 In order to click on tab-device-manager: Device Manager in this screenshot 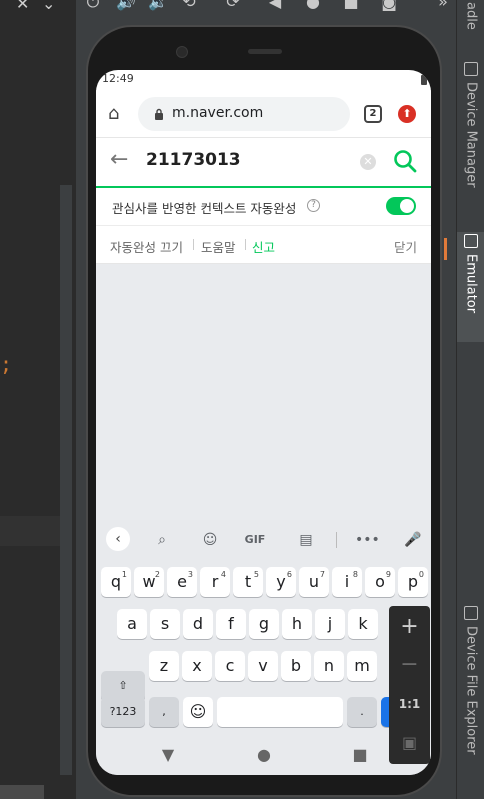, I will do `click(470, 135)`.